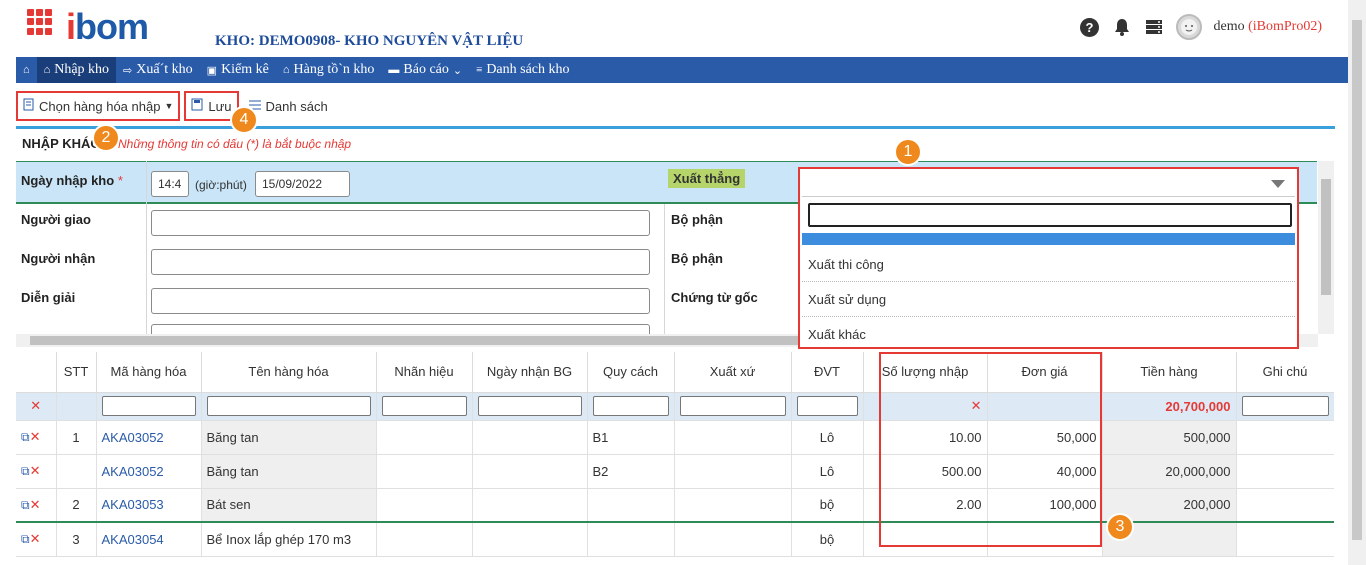  What do you see at coordinates (1045, 372) in the screenshot?
I see `col-don-gia: Đơn giá` at bounding box center [1045, 372].